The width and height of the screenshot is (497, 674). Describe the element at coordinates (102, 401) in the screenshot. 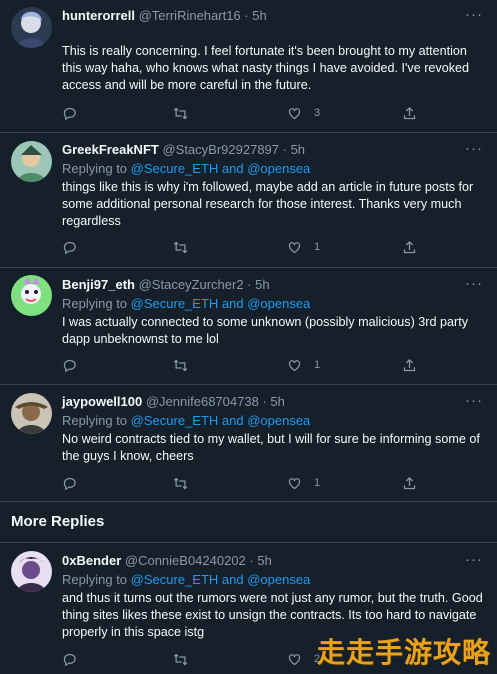

I see `display-name: jaypowell100` at that location.